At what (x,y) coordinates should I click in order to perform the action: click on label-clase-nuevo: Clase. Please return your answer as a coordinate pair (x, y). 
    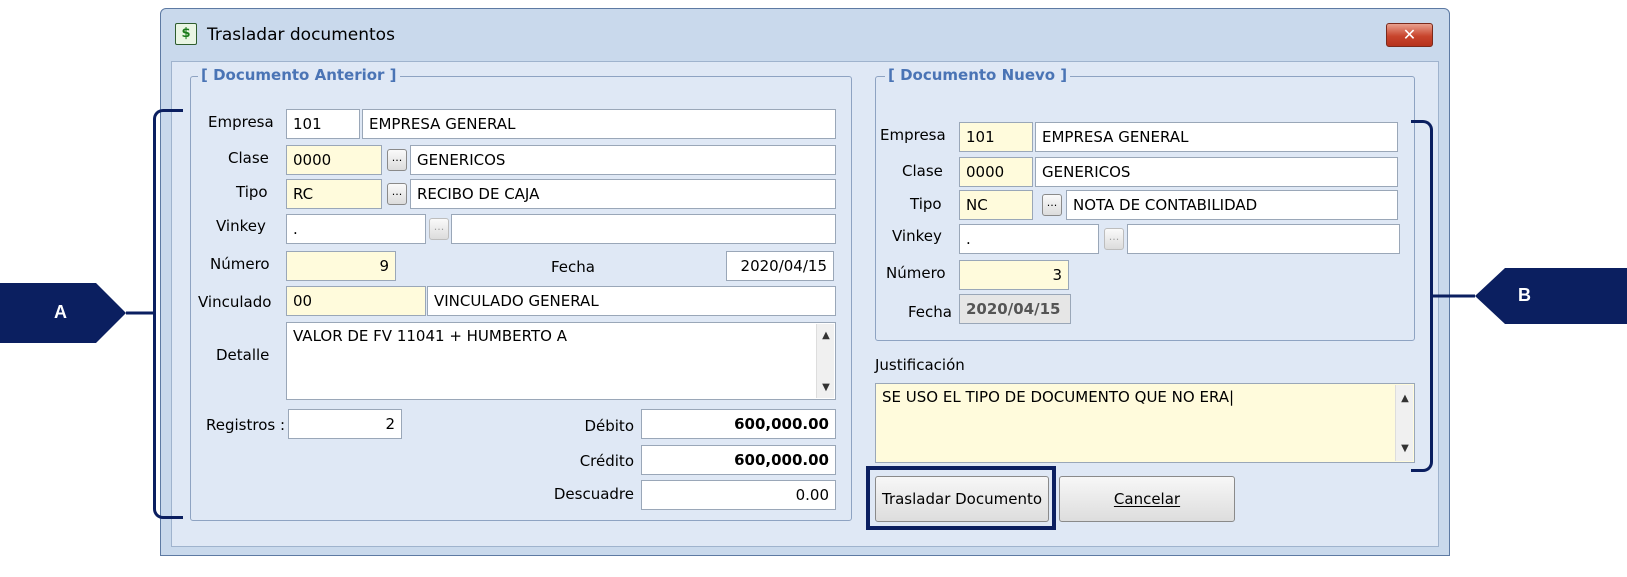
    Looking at the image, I should click on (922, 171).